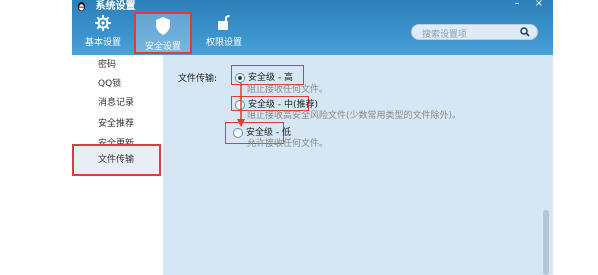 The image size is (598, 275). What do you see at coordinates (445, 35) in the screenshot?
I see `search-placeholder: 搜索设置项` at bounding box center [445, 35].